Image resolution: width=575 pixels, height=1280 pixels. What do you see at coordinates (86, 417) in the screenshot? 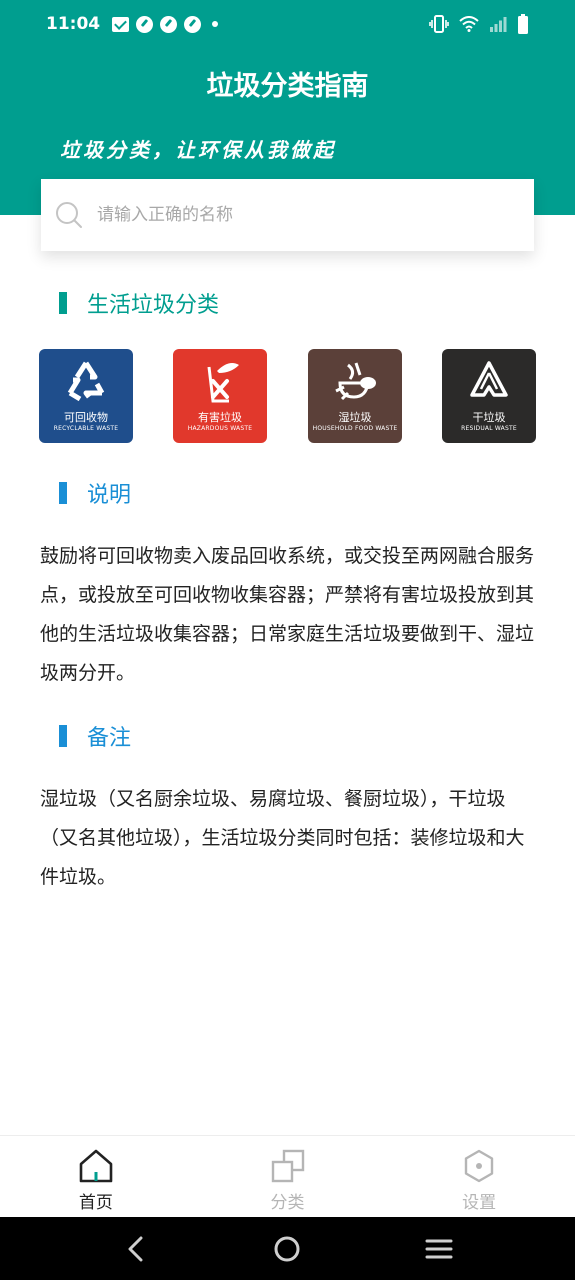
I see `bin-label: 可回收物` at bounding box center [86, 417].